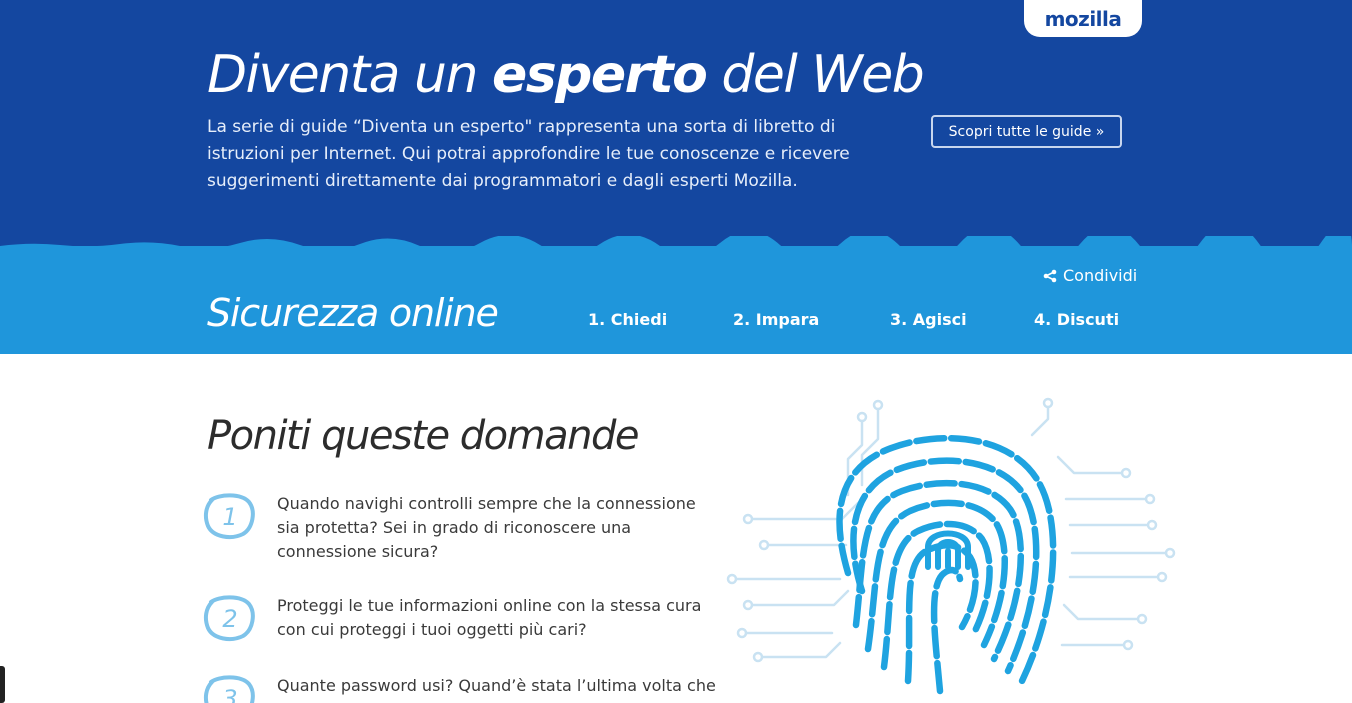  What do you see at coordinates (349, 75) in the screenshot?
I see `title-prefix: Diventa un` at bounding box center [349, 75].